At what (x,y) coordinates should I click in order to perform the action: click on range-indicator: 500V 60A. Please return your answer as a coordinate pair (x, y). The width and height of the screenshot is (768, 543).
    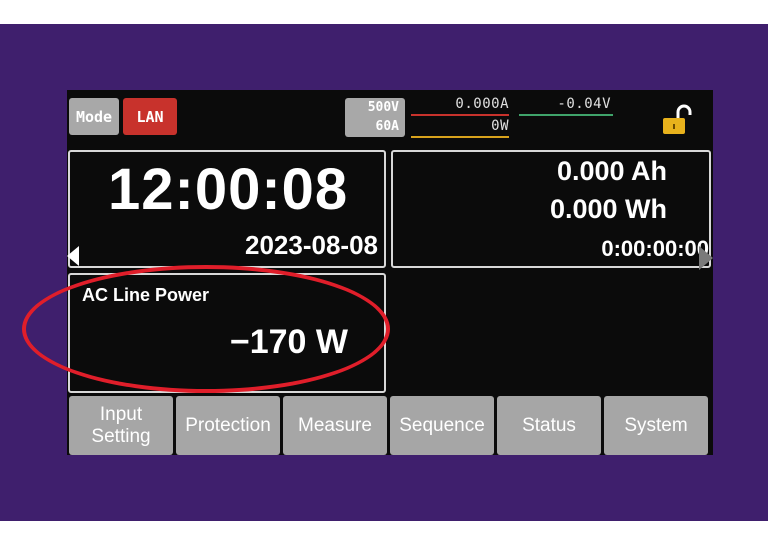
    Looking at the image, I should click on (375, 117).